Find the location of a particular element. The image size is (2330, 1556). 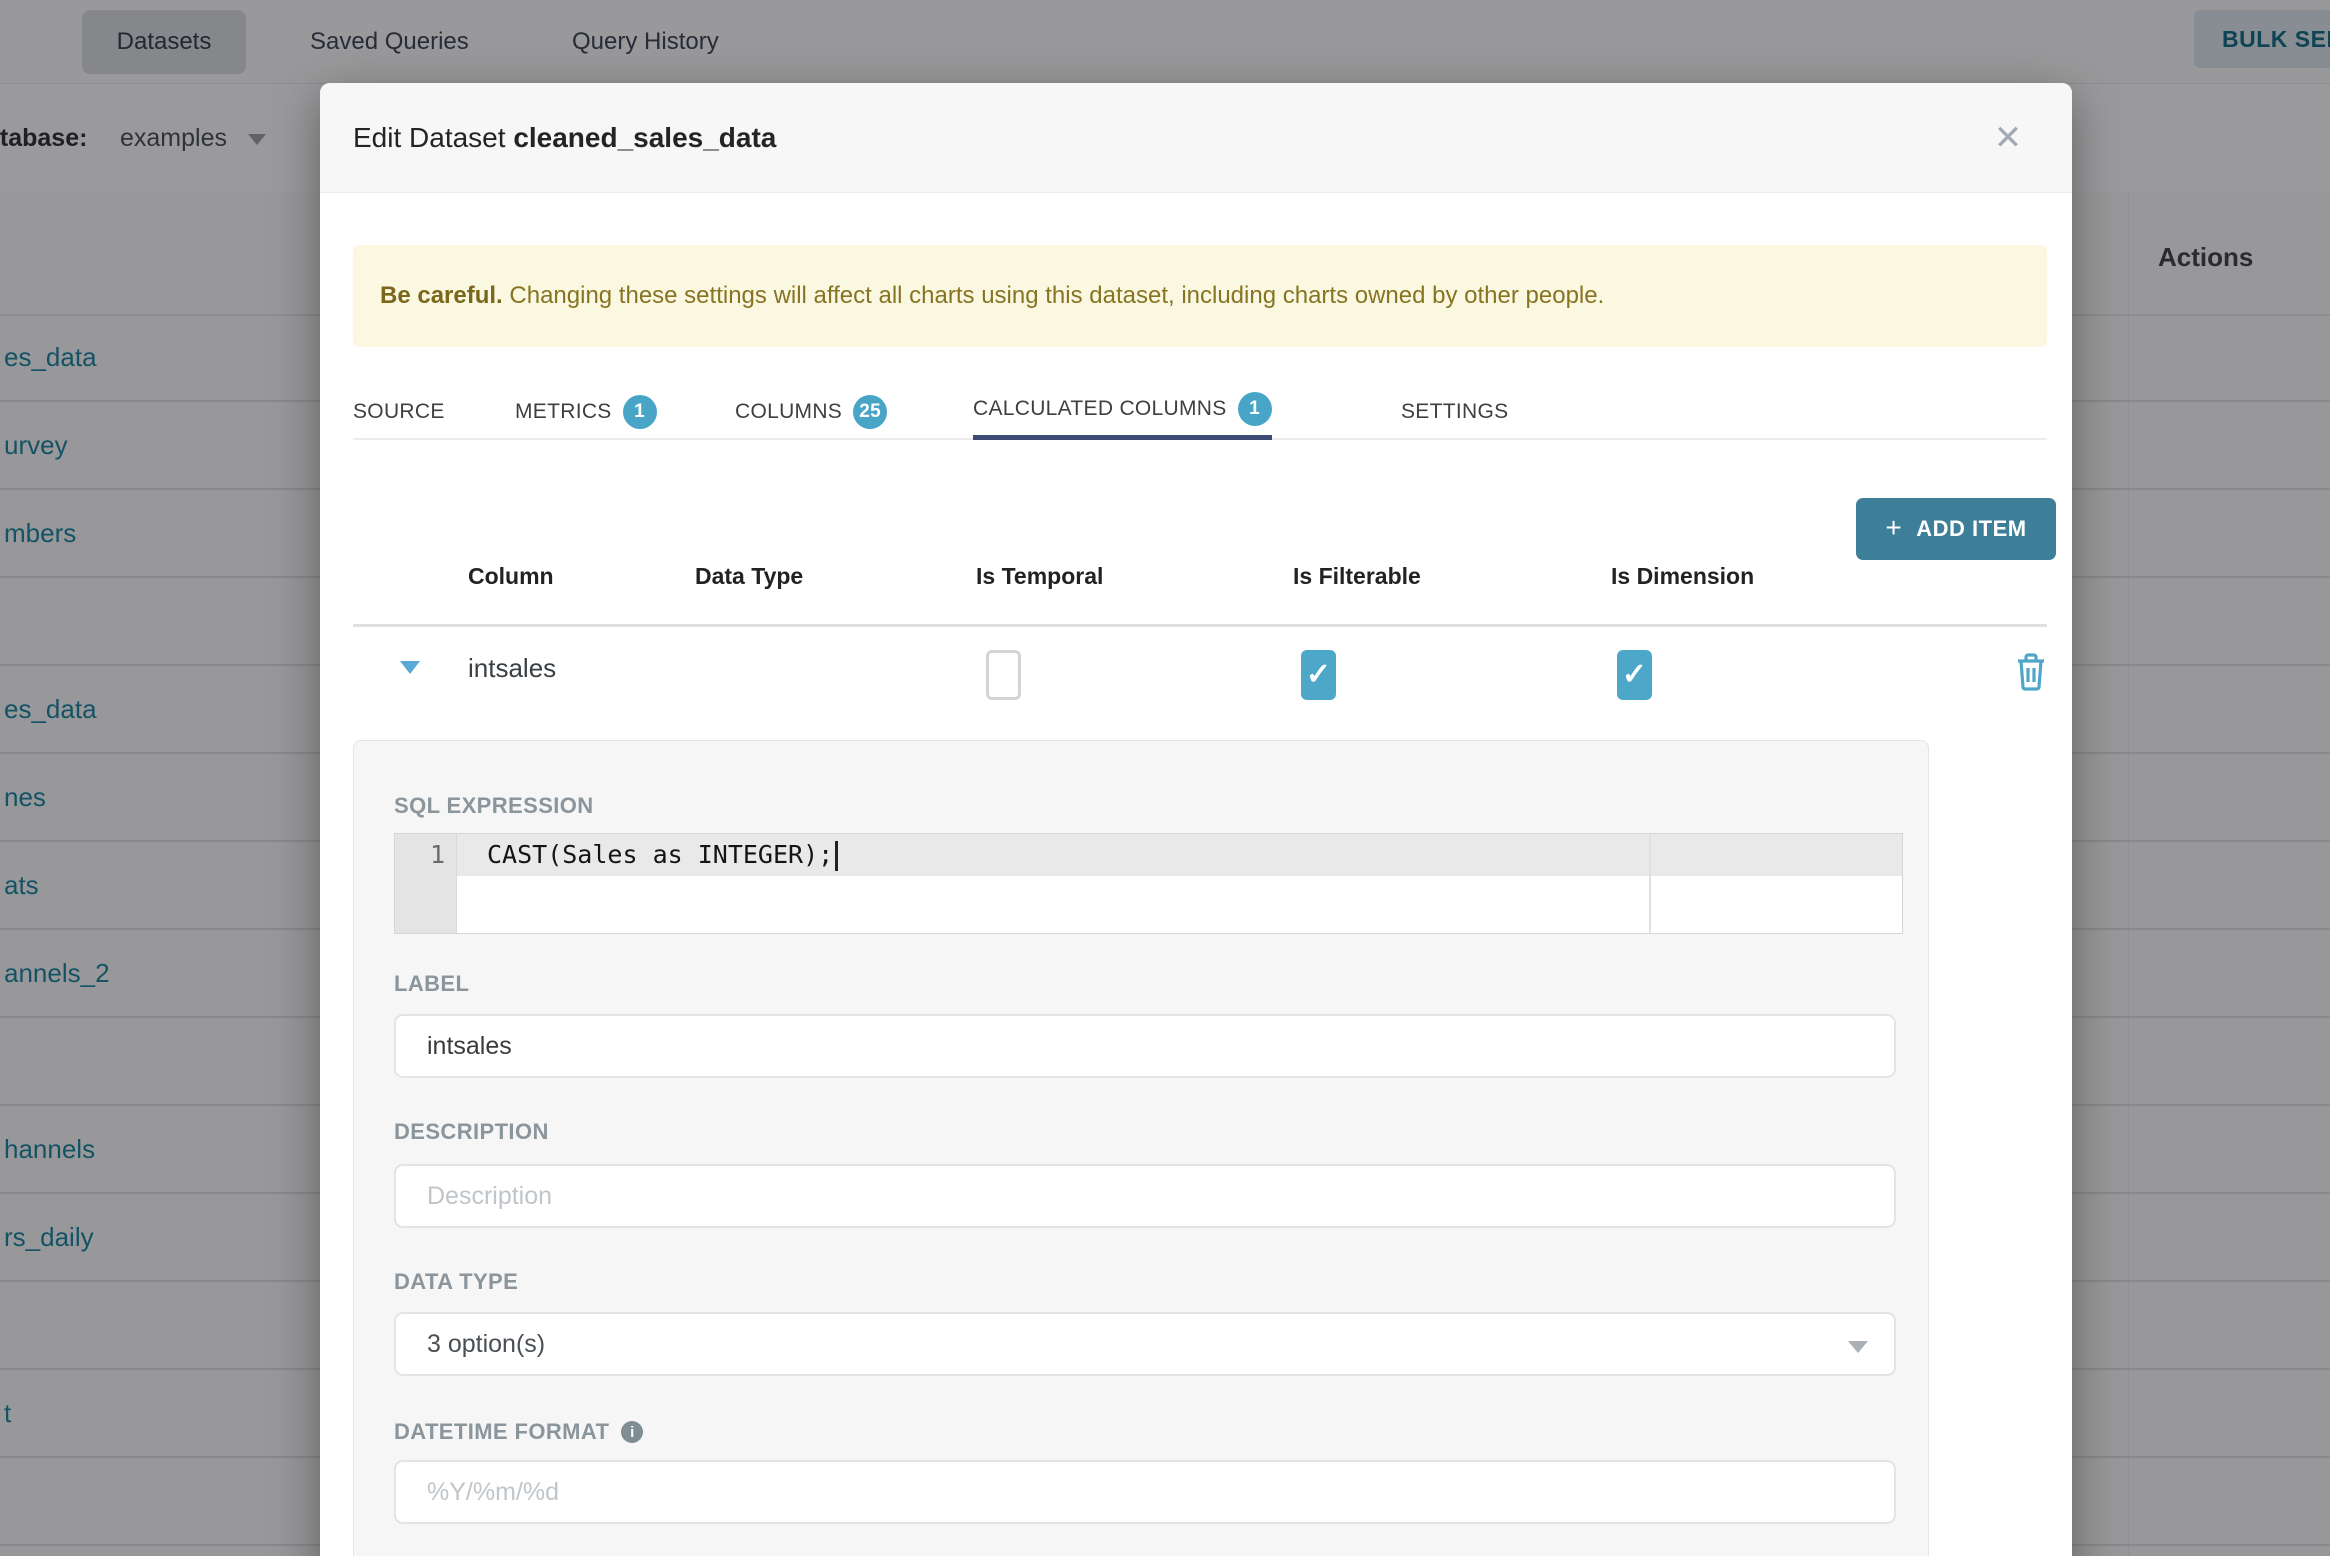

grid-header-data-type: Data Type is located at coordinates (749, 576).